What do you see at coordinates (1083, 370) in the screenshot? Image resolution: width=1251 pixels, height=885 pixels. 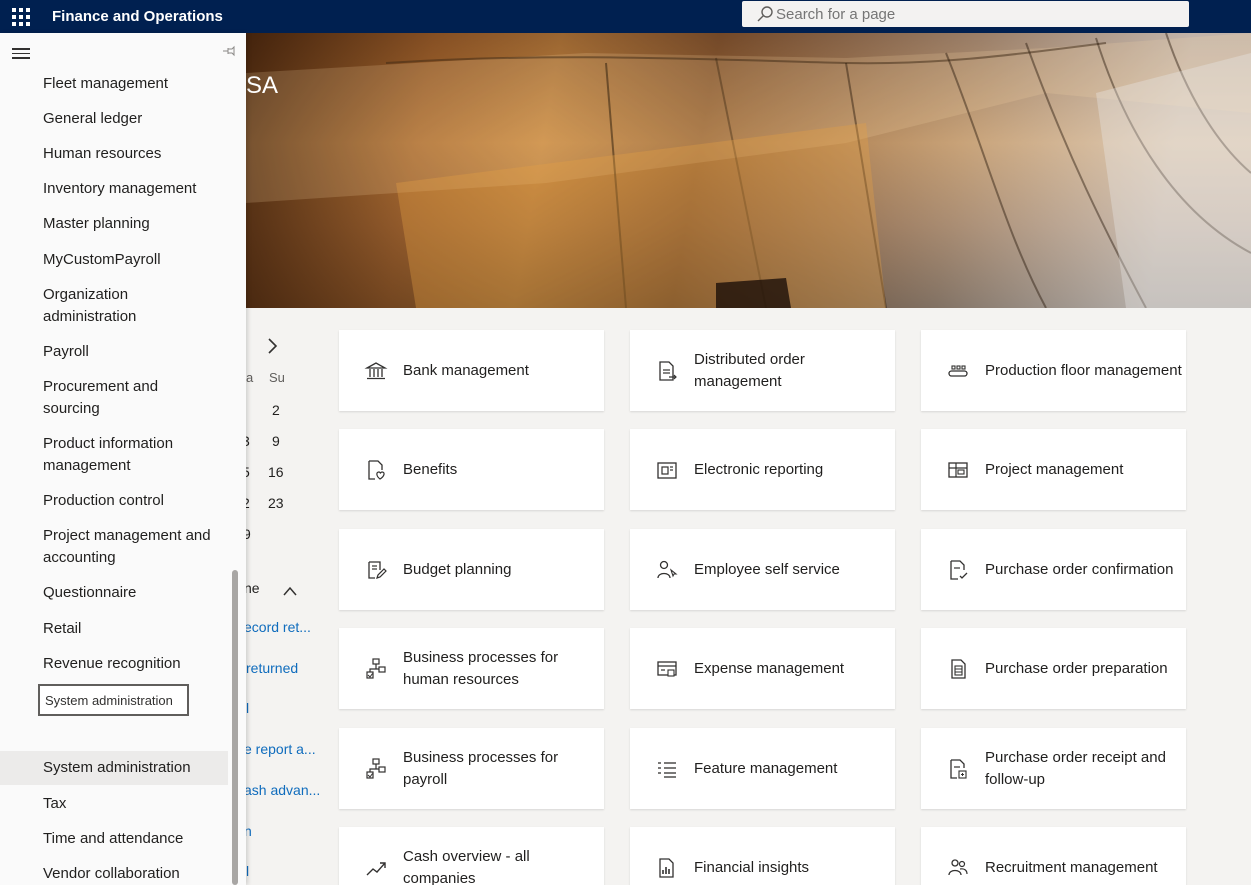 I see `tile-label: Production floor management` at bounding box center [1083, 370].